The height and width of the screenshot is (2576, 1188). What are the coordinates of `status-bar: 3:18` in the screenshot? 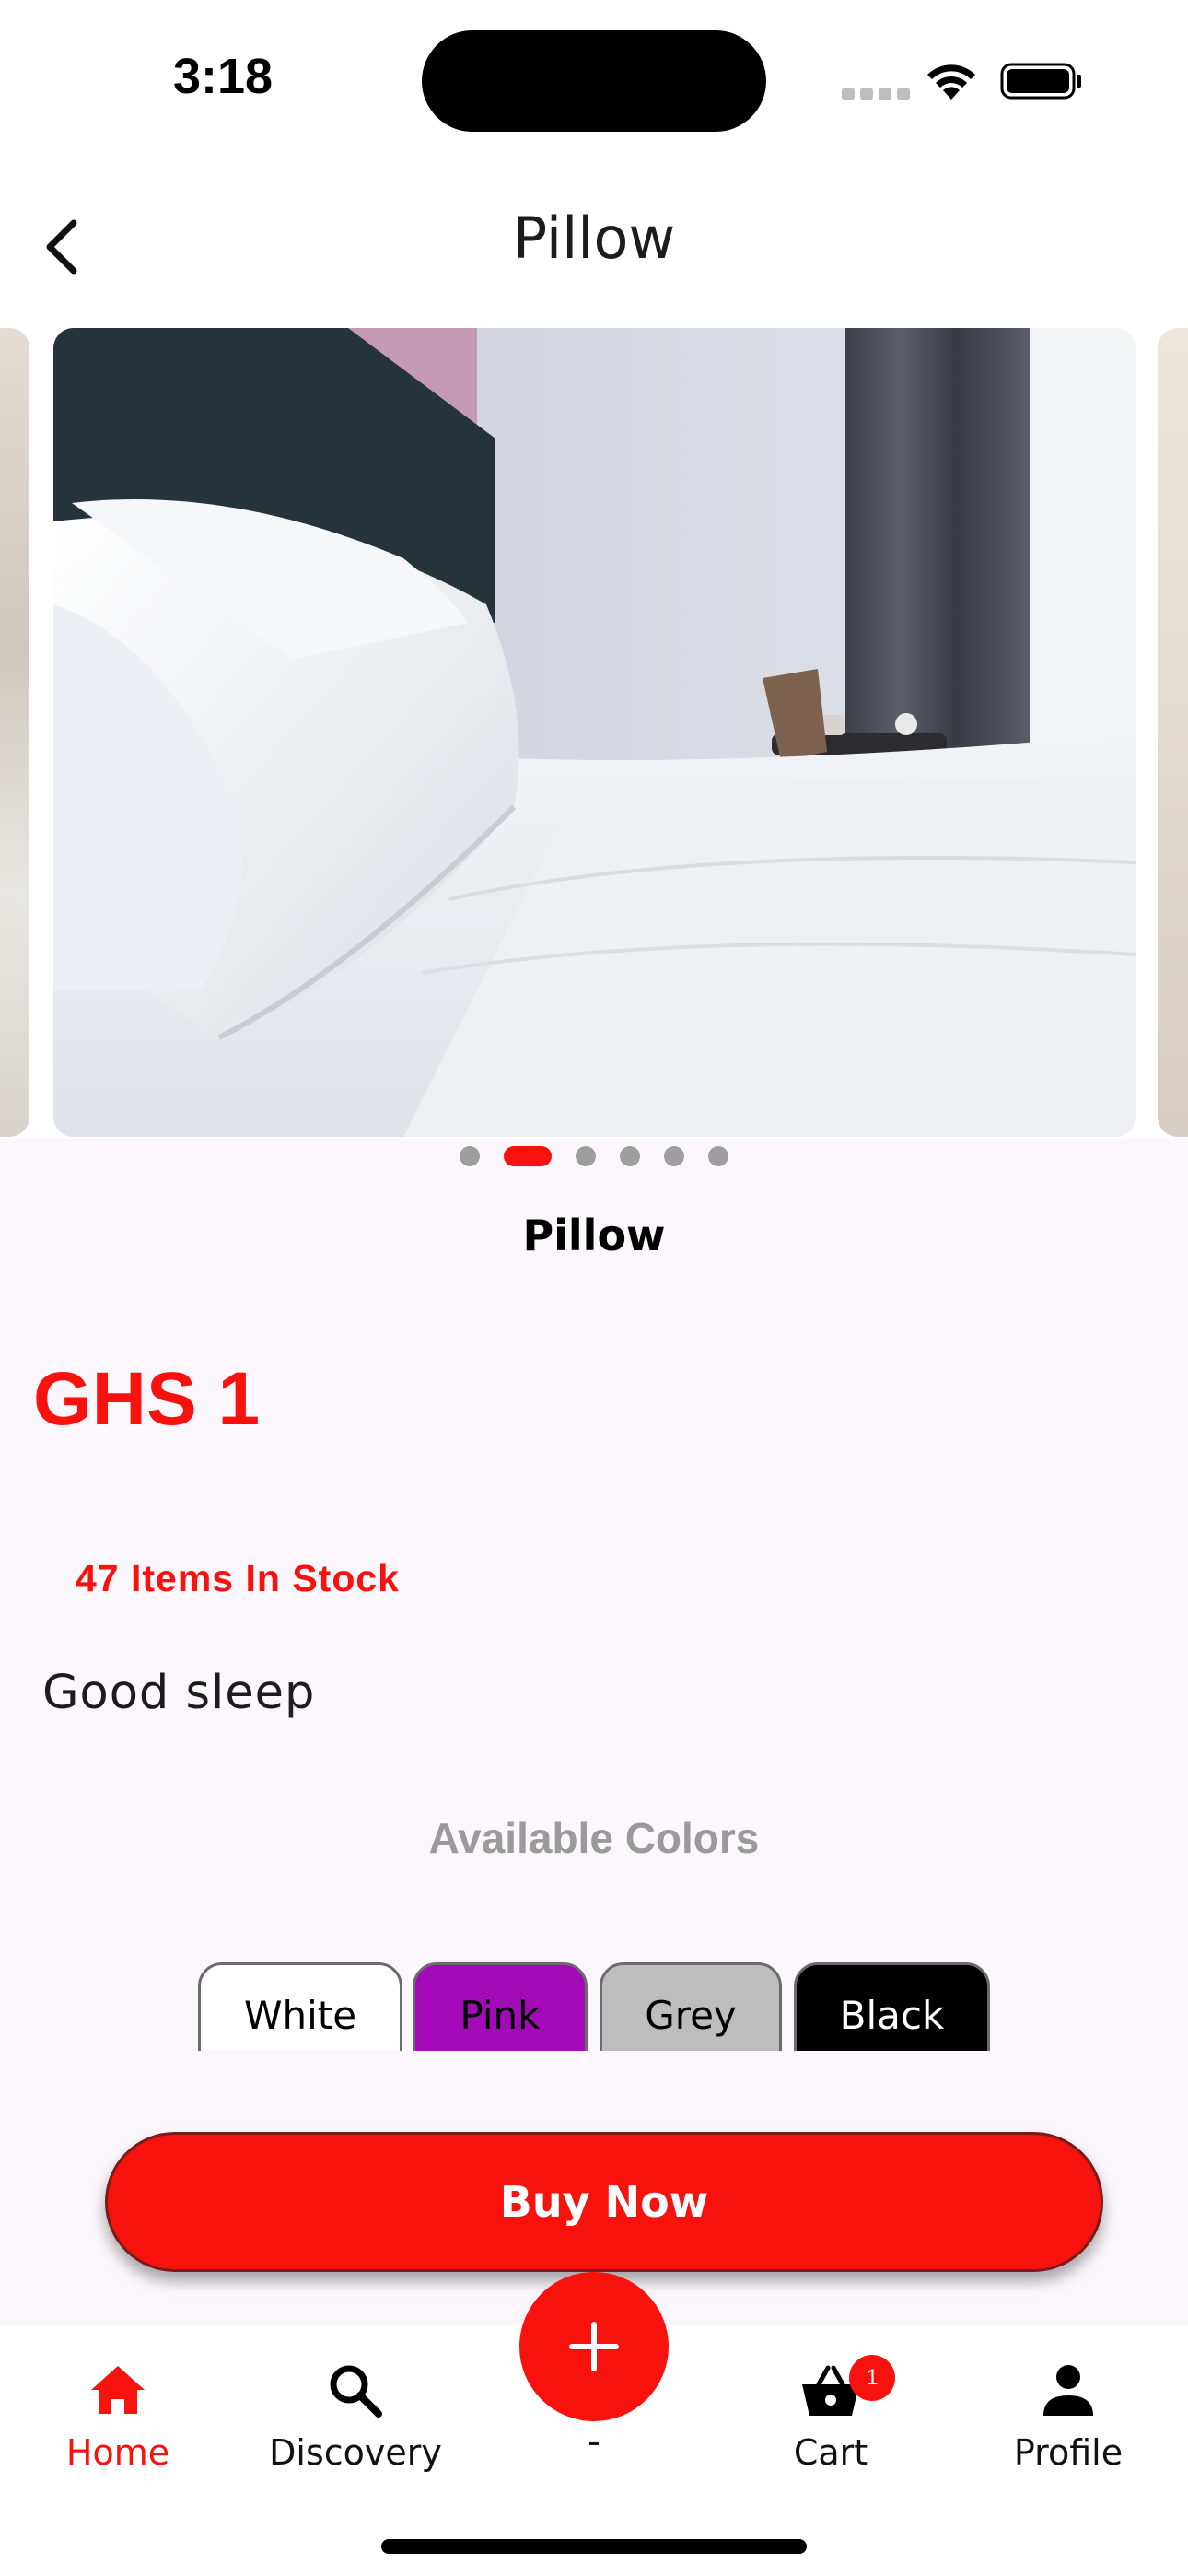 It's located at (594, 83).